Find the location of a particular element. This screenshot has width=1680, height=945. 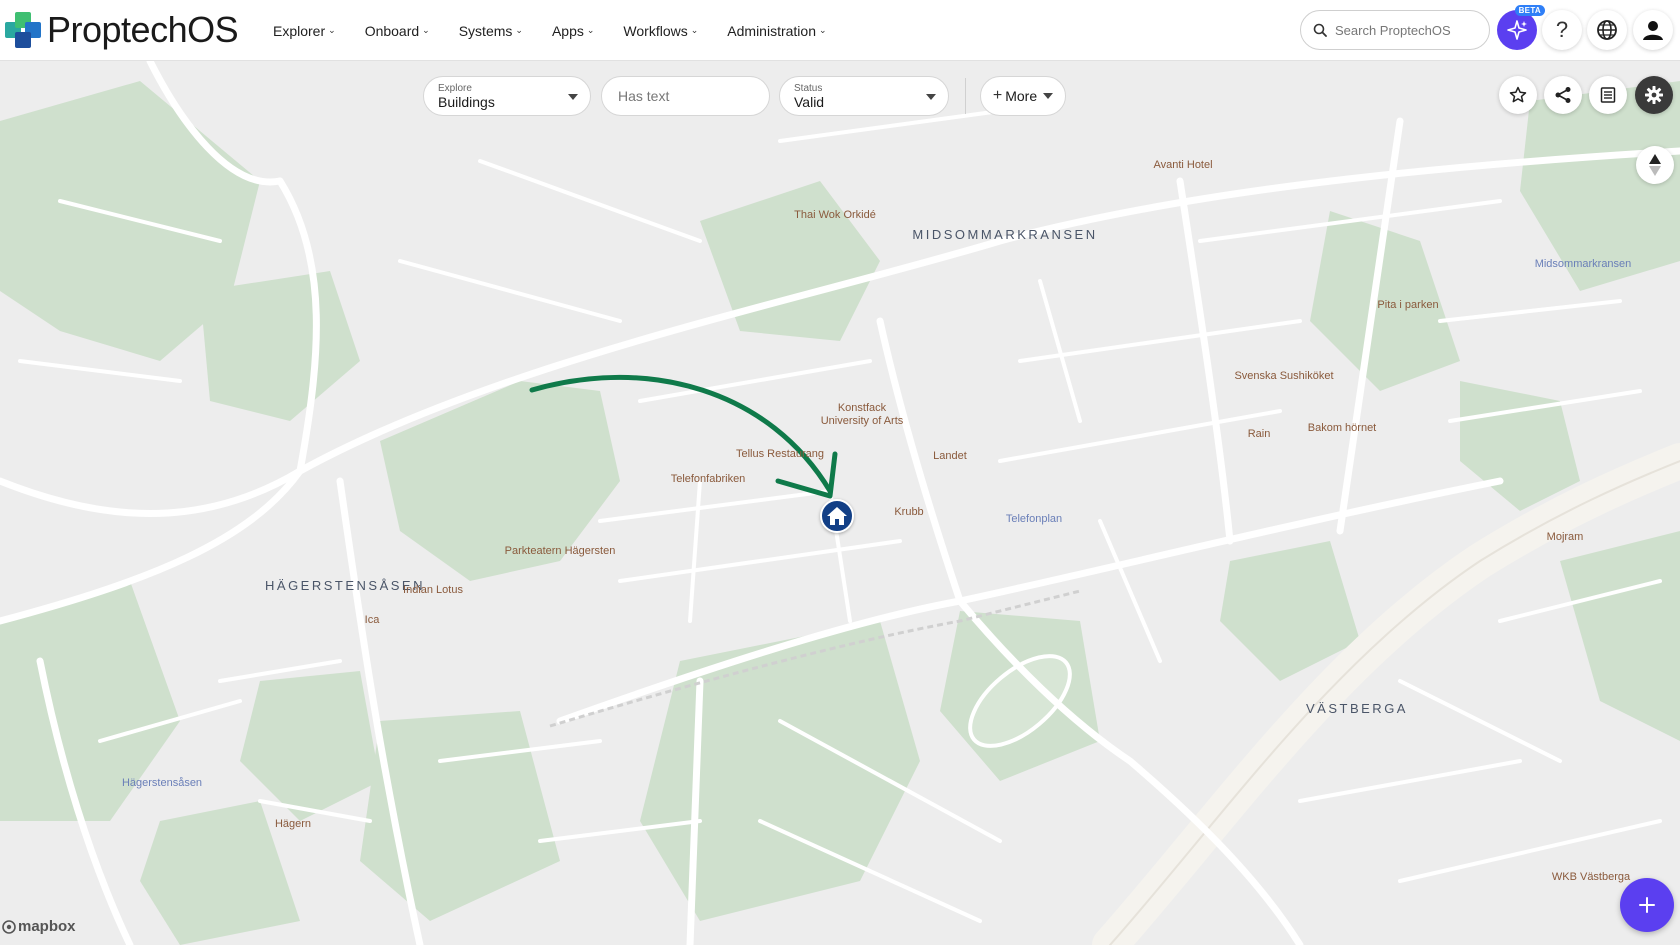

poi-label: Hägern is located at coordinates (293, 824).